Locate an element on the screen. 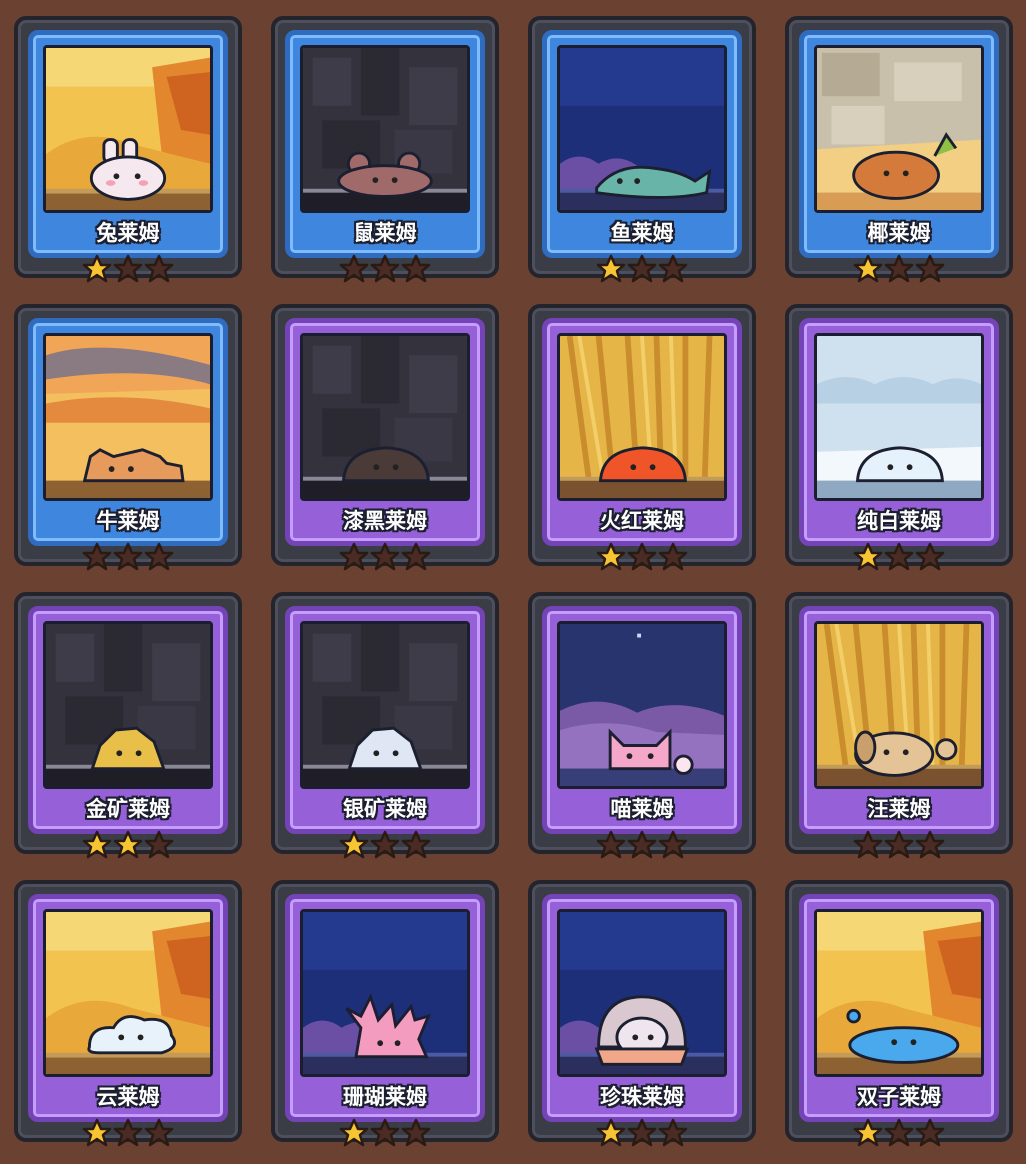 The image size is (1026, 1164). card-frame-purple: 珊瑚莱姆 is located at coordinates (385, 1008).